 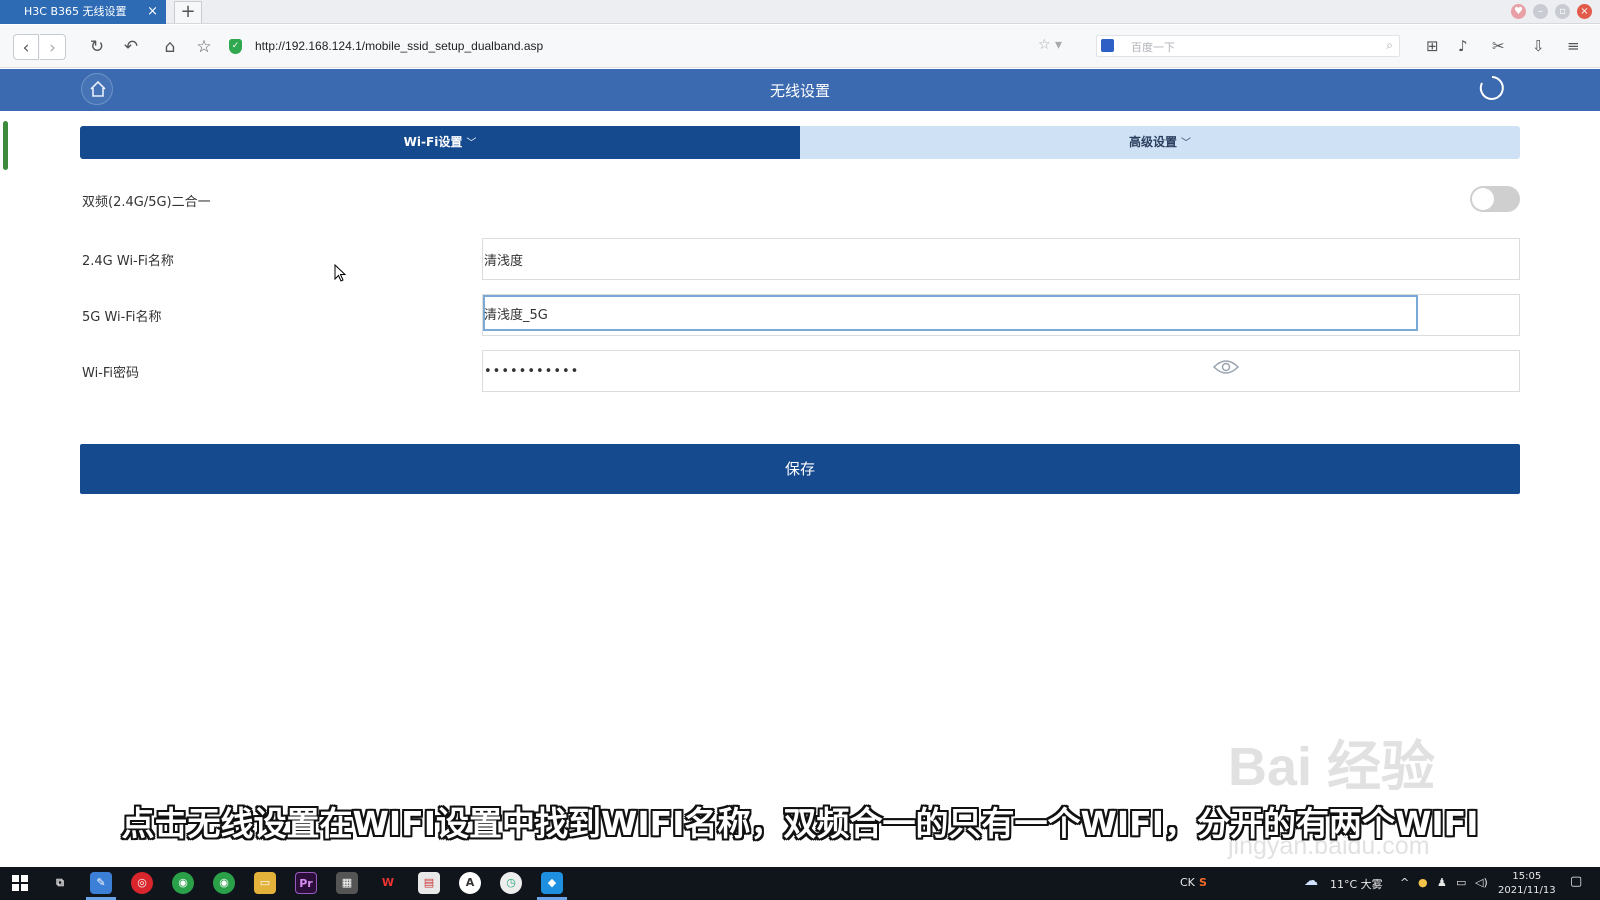 What do you see at coordinates (183, 883) in the screenshot?
I see `chrome-icon: ◉` at bounding box center [183, 883].